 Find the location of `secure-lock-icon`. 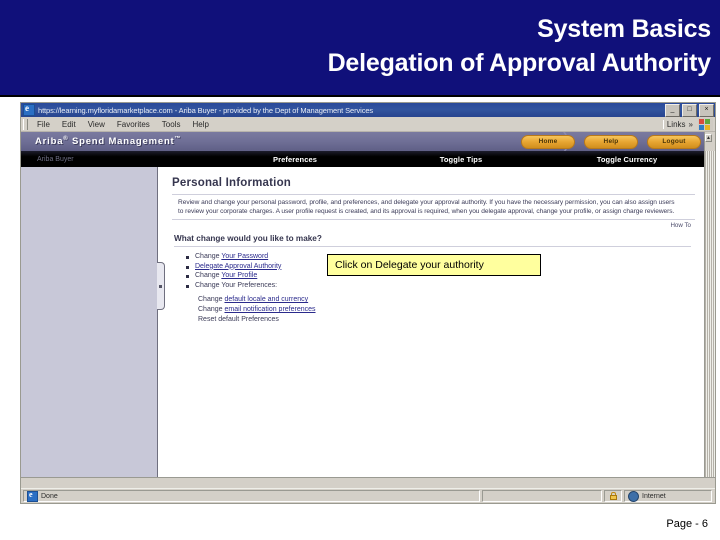

secure-lock-icon is located at coordinates (613, 496).